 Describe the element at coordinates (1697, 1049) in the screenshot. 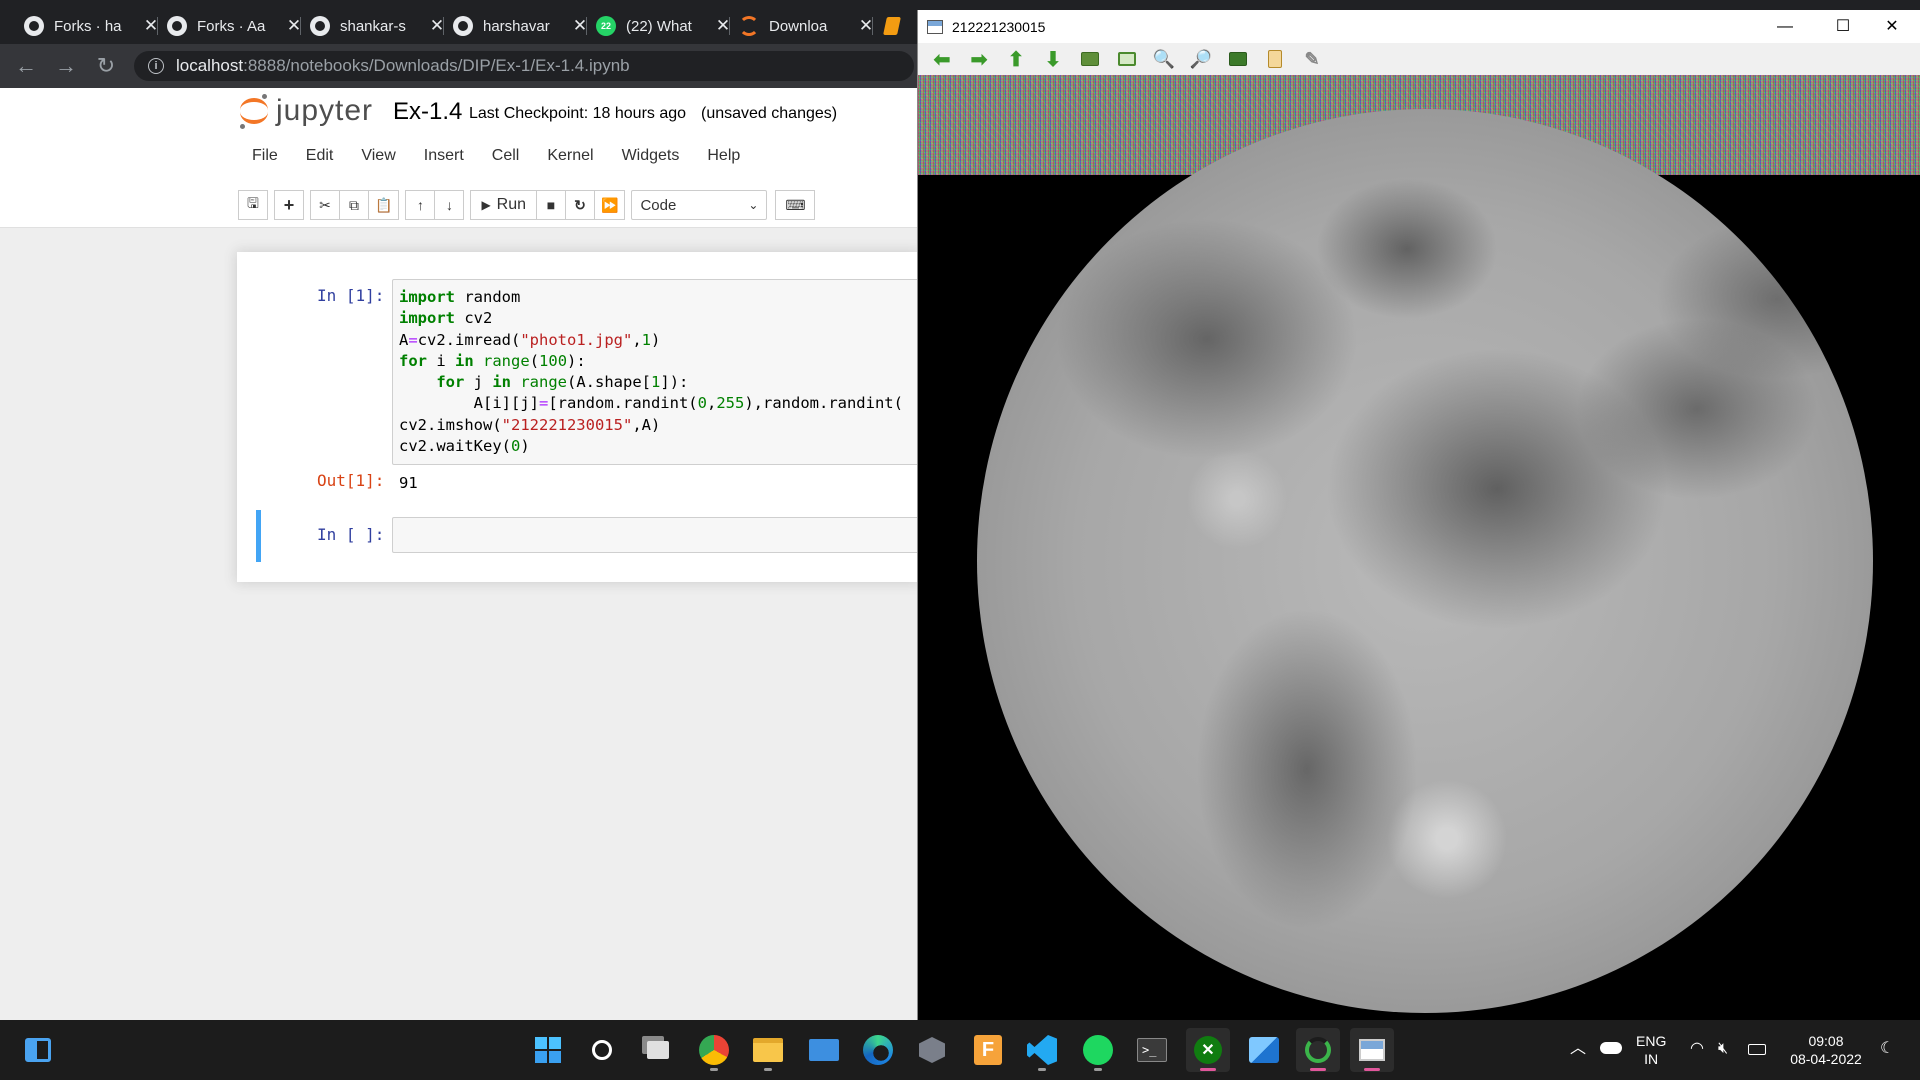

I see `wifi-icon: ◠` at that location.